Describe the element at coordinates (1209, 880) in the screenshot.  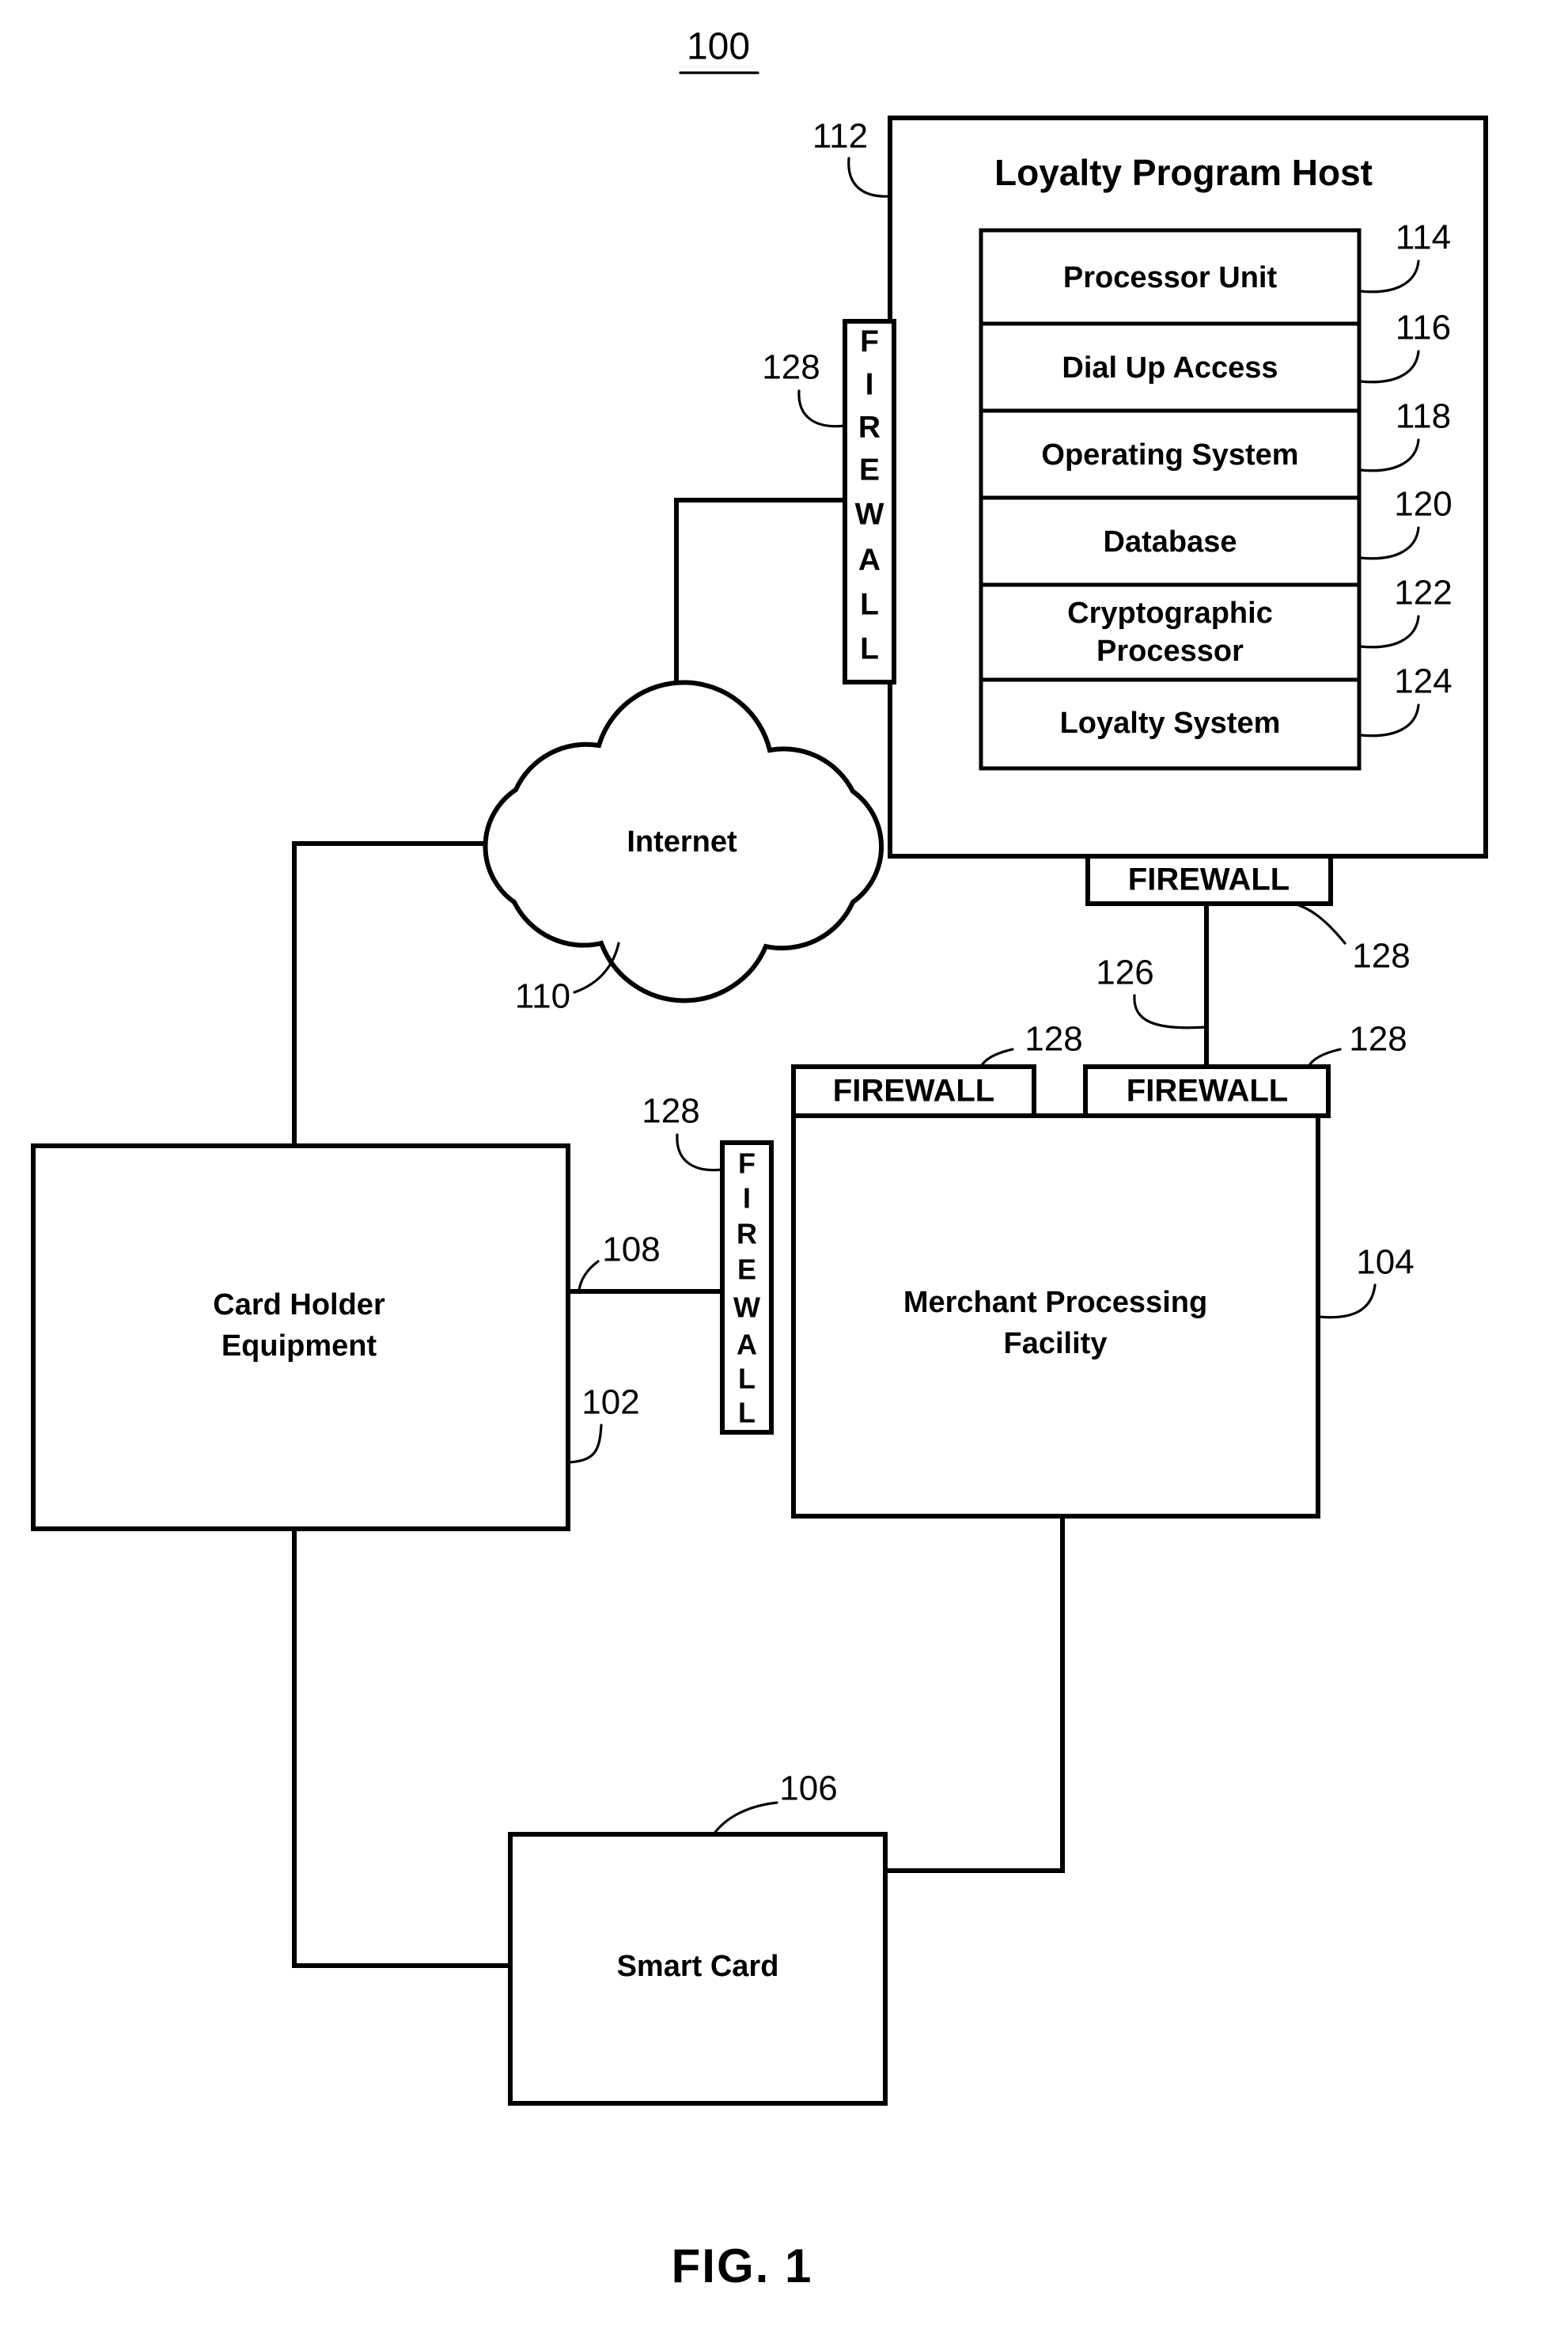
I see `firewall-host-bottom-label: FIREWALL` at that location.